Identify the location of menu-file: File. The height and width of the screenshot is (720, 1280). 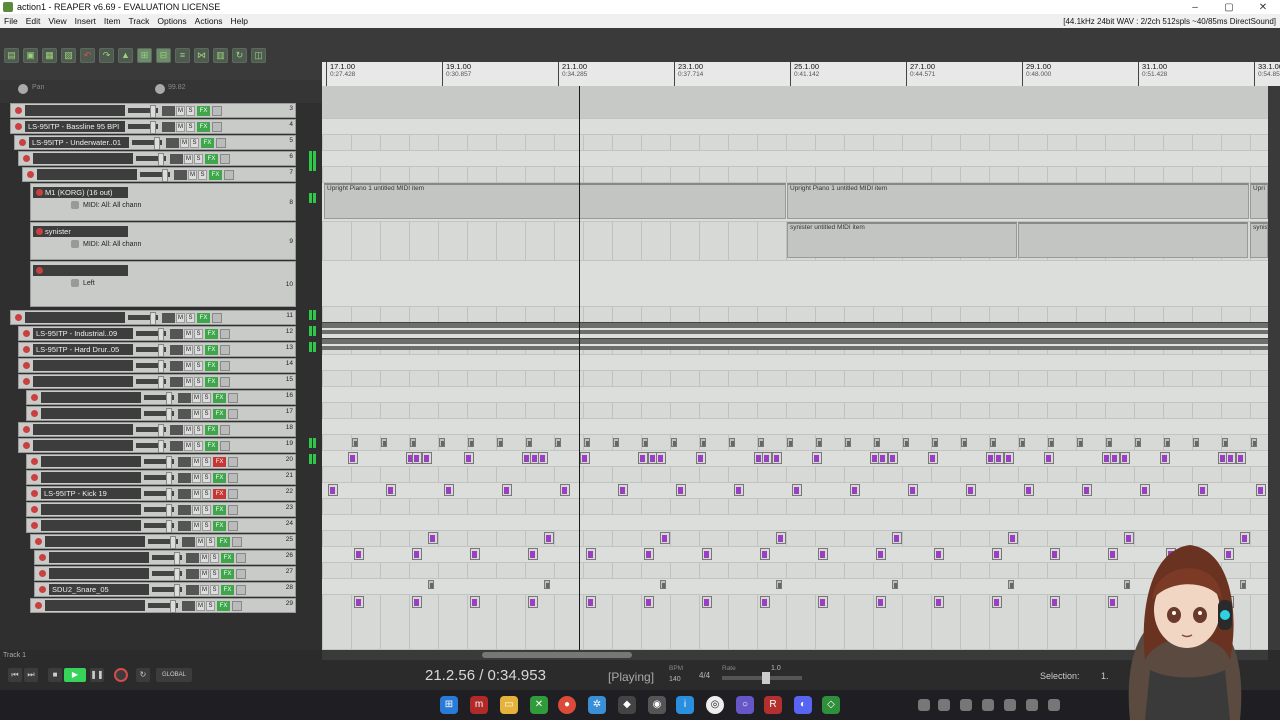
(11, 21).